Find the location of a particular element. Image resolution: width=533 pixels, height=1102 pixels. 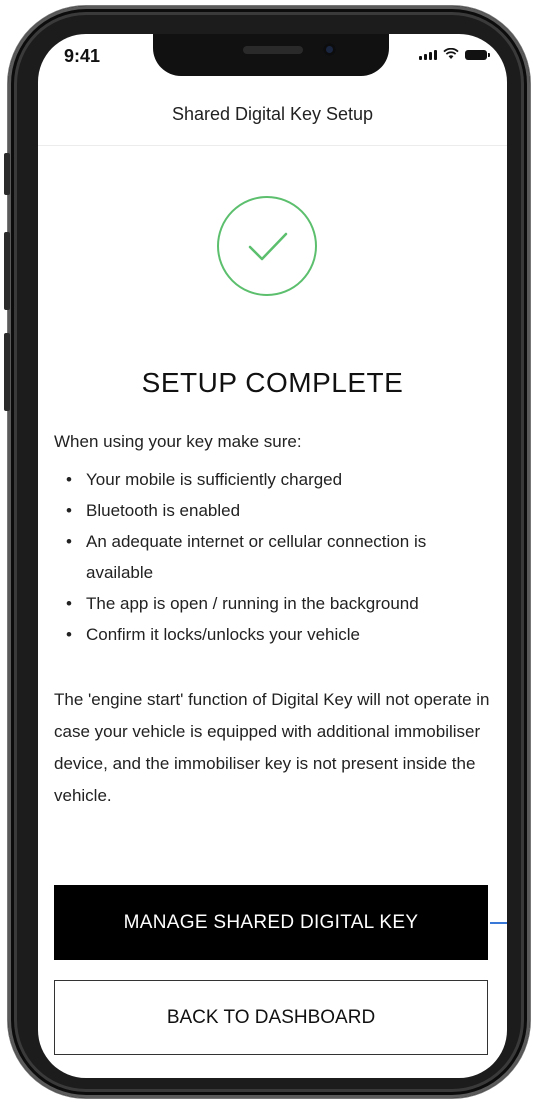

header-title: Shared Digital Key Setup is located at coordinates (272, 114).